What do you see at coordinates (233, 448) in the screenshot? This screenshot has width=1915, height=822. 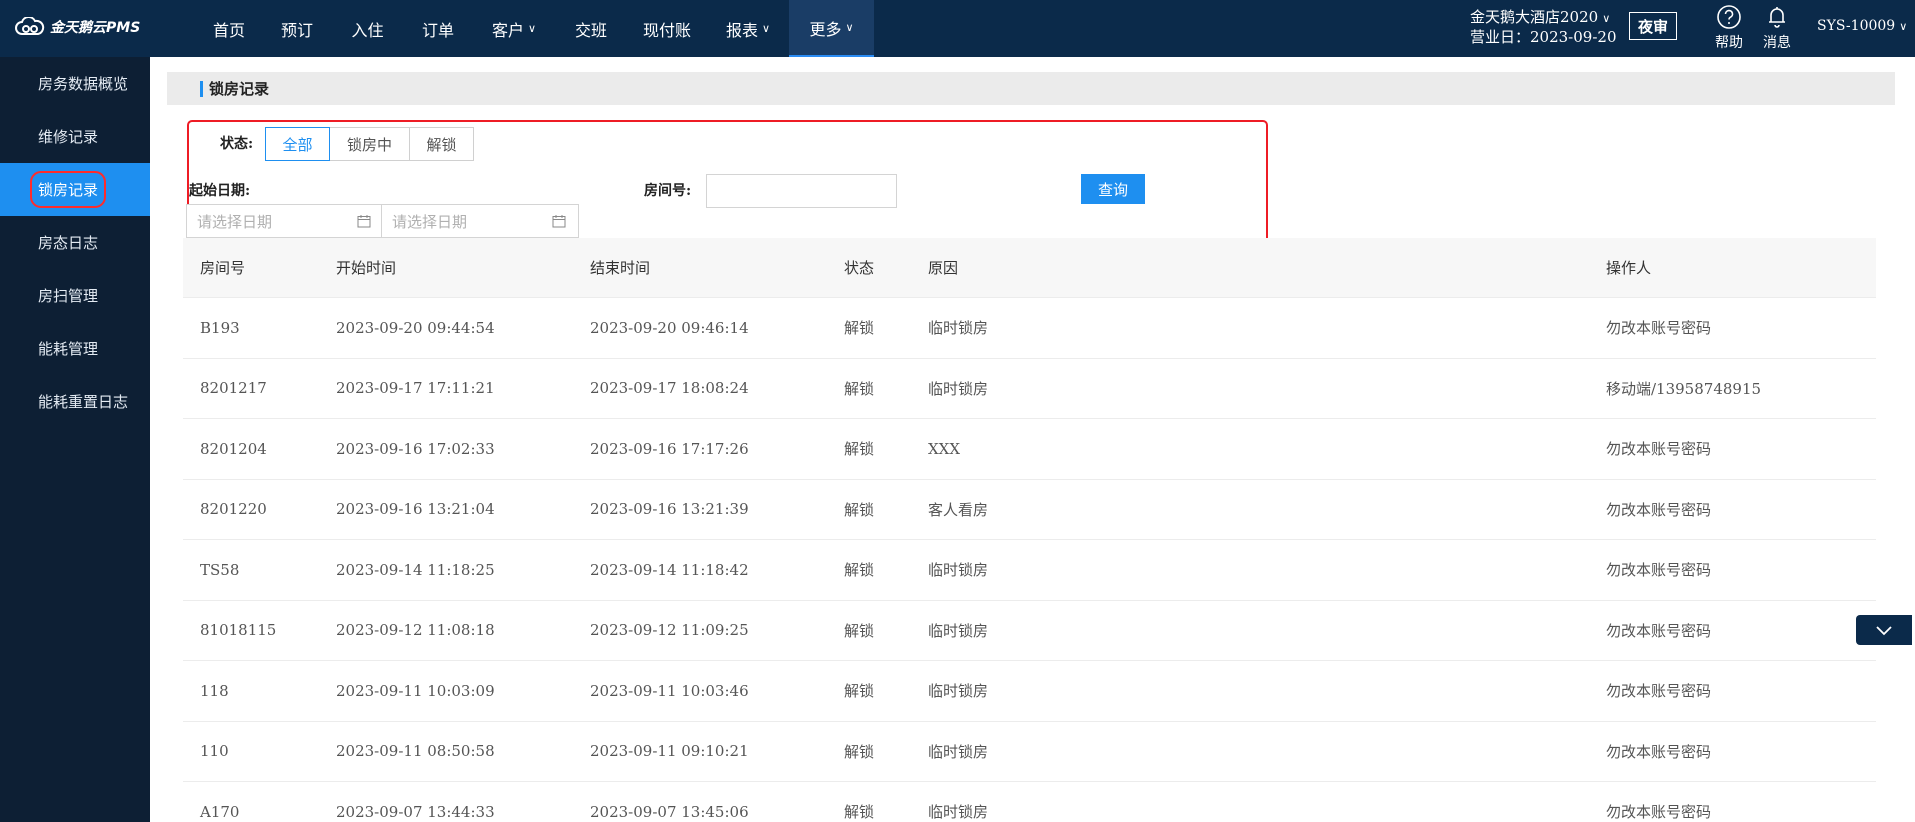 I see `cell-room: 8201204` at bounding box center [233, 448].